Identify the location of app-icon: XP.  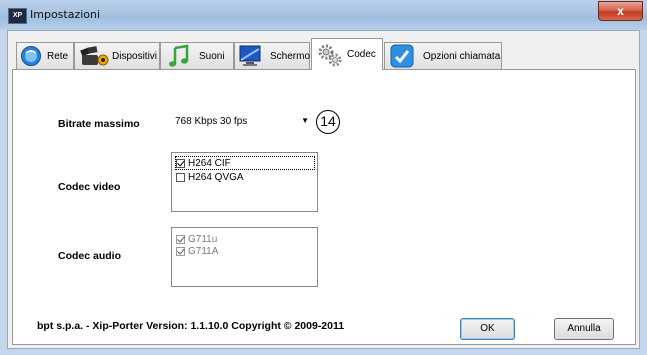
(17, 16).